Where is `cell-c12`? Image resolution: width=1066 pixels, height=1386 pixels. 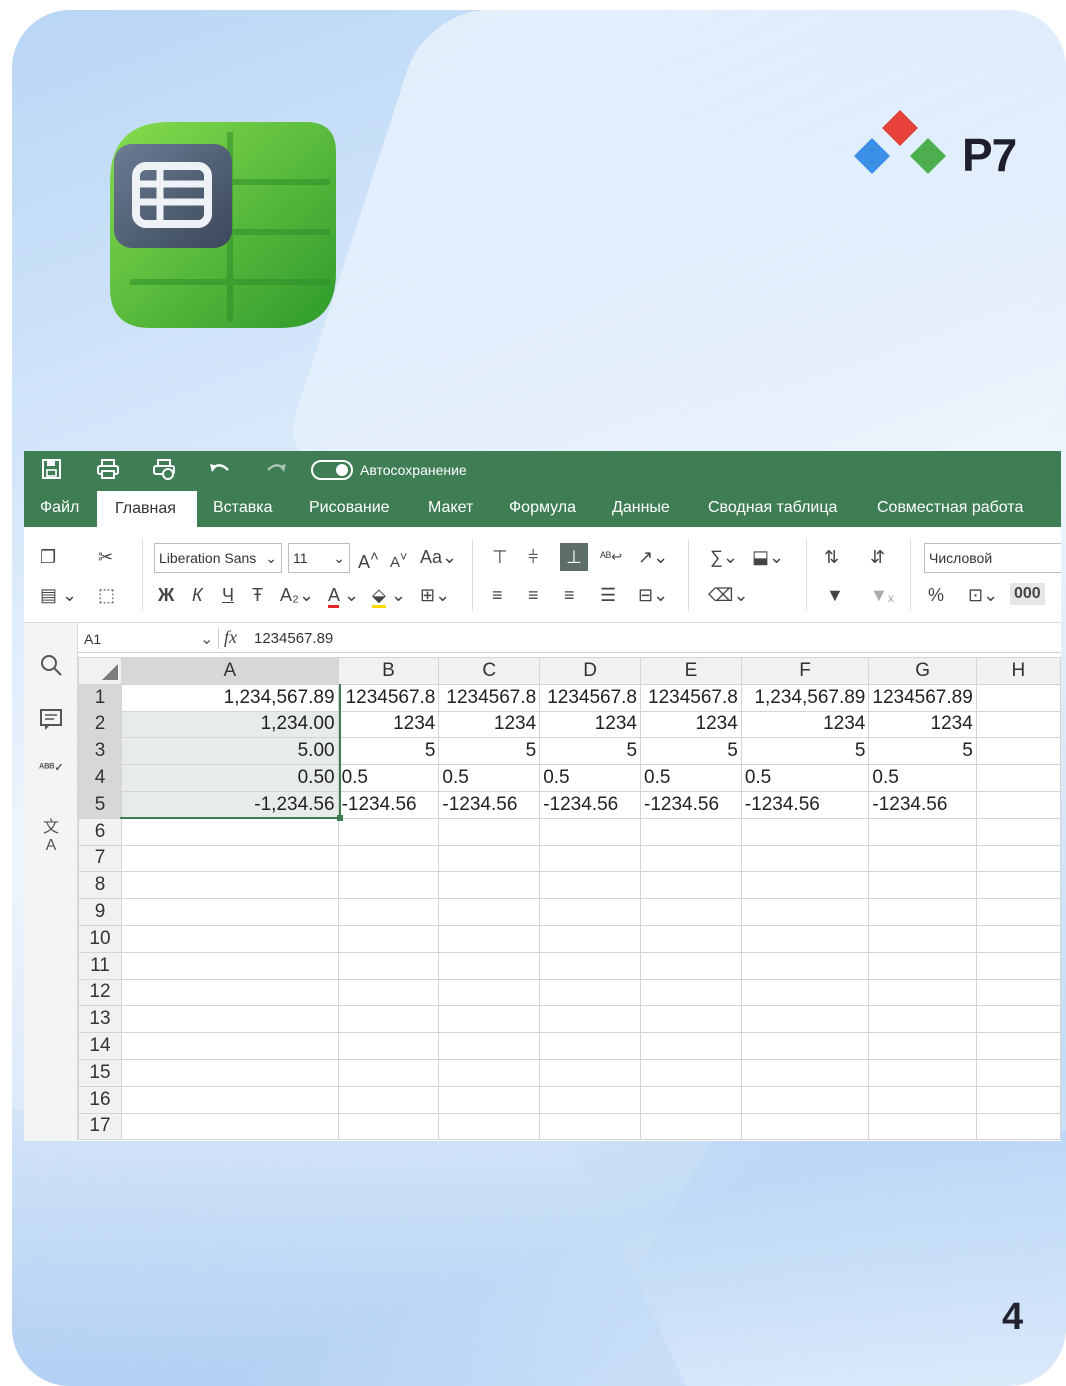 cell-c12 is located at coordinates (489, 992).